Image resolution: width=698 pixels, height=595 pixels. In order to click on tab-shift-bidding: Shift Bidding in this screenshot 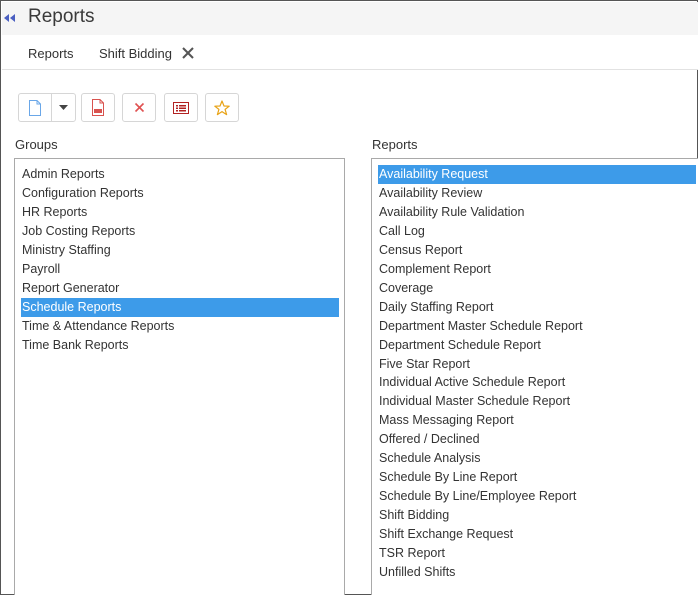, I will do `click(135, 53)`.